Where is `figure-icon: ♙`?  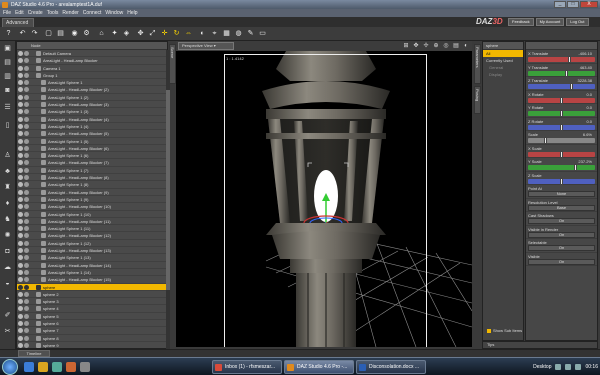
figure-icon: ♙ is located at coordinates (7, 155).